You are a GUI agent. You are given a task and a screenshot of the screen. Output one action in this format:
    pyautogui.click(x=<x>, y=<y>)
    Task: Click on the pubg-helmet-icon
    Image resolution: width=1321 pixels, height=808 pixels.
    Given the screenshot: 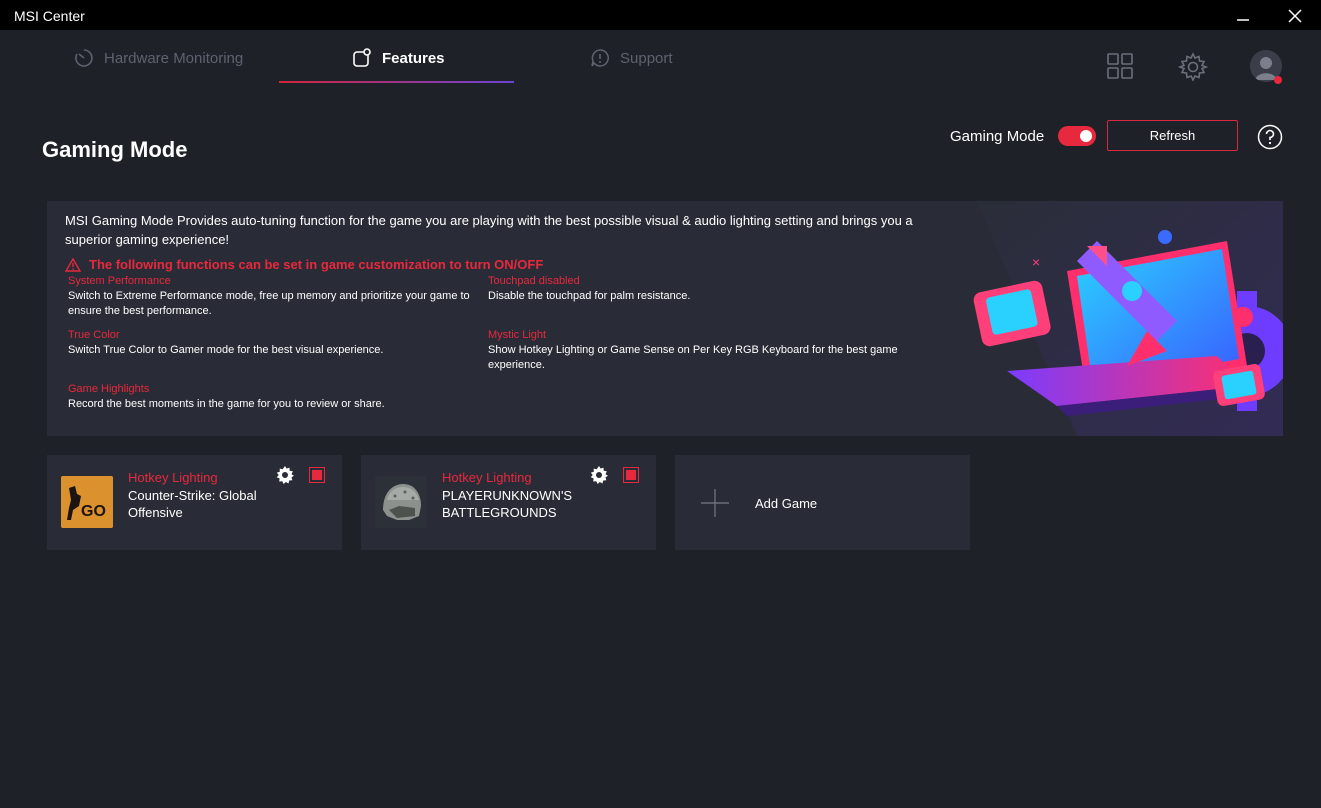 What is the action you would take?
    pyautogui.click(x=401, y=502)
    